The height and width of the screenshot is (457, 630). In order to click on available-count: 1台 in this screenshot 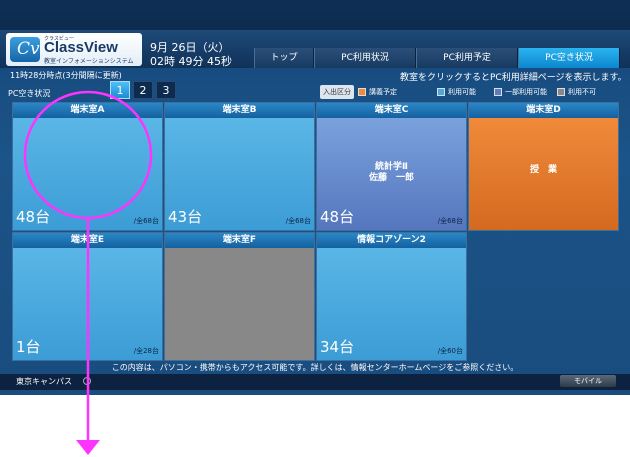, I will do `click(28, 347)`.